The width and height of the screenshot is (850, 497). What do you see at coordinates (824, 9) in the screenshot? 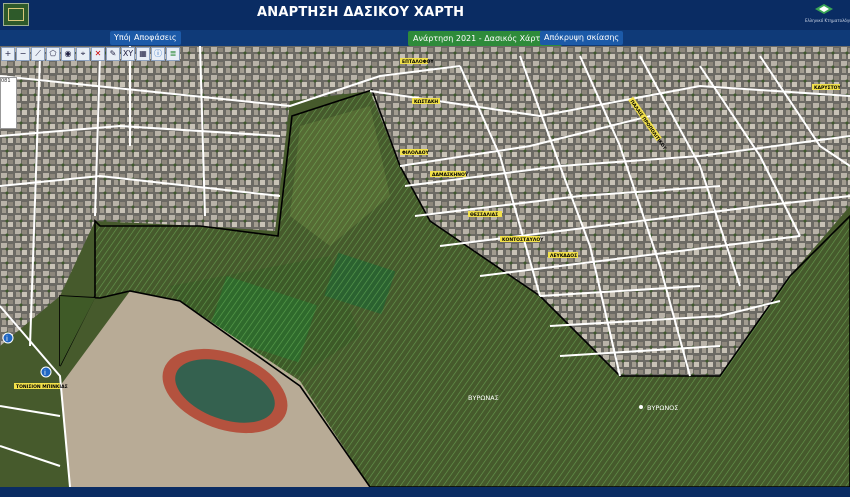
I see `ktimatologio-logo-icon` at bounding box center [824, 9].